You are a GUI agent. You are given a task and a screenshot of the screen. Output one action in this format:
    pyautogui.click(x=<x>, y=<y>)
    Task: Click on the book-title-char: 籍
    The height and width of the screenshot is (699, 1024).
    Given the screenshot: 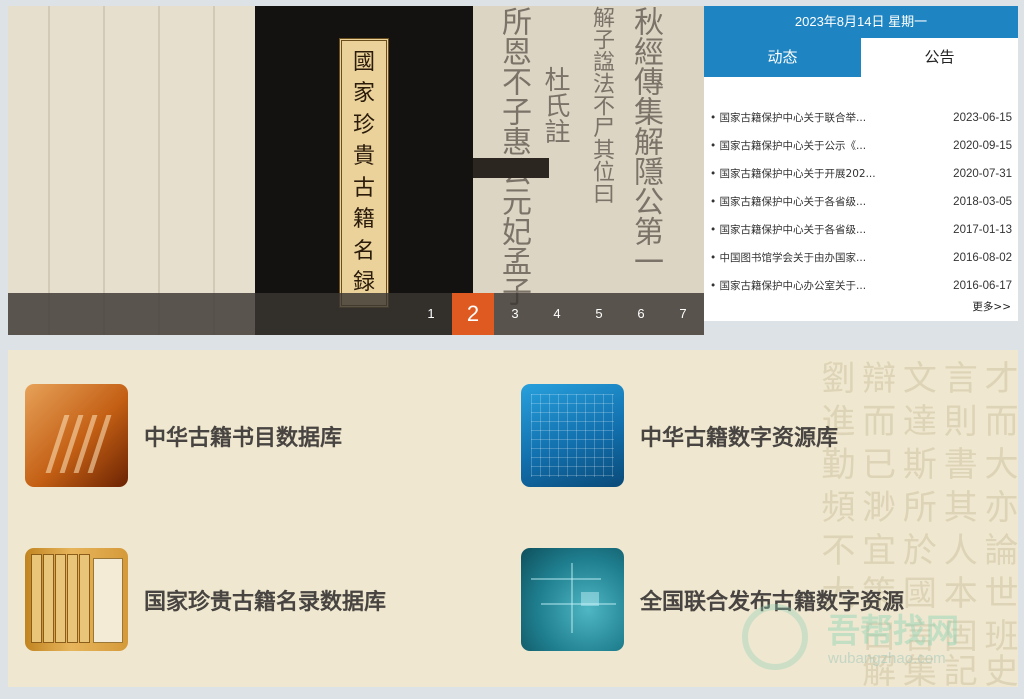 What is the action you would take?
    pyautogui.click(x=363, y=220)
    